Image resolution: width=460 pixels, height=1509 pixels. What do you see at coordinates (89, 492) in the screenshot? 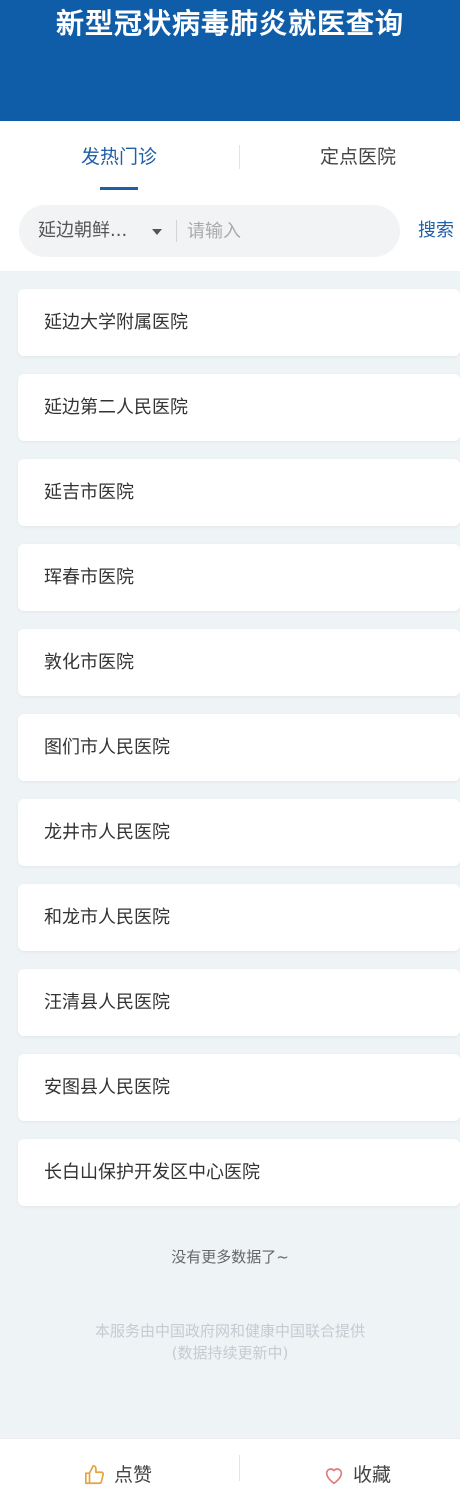
I see `hospital-name: 延吉市医院` at bounding box center [89, 492].